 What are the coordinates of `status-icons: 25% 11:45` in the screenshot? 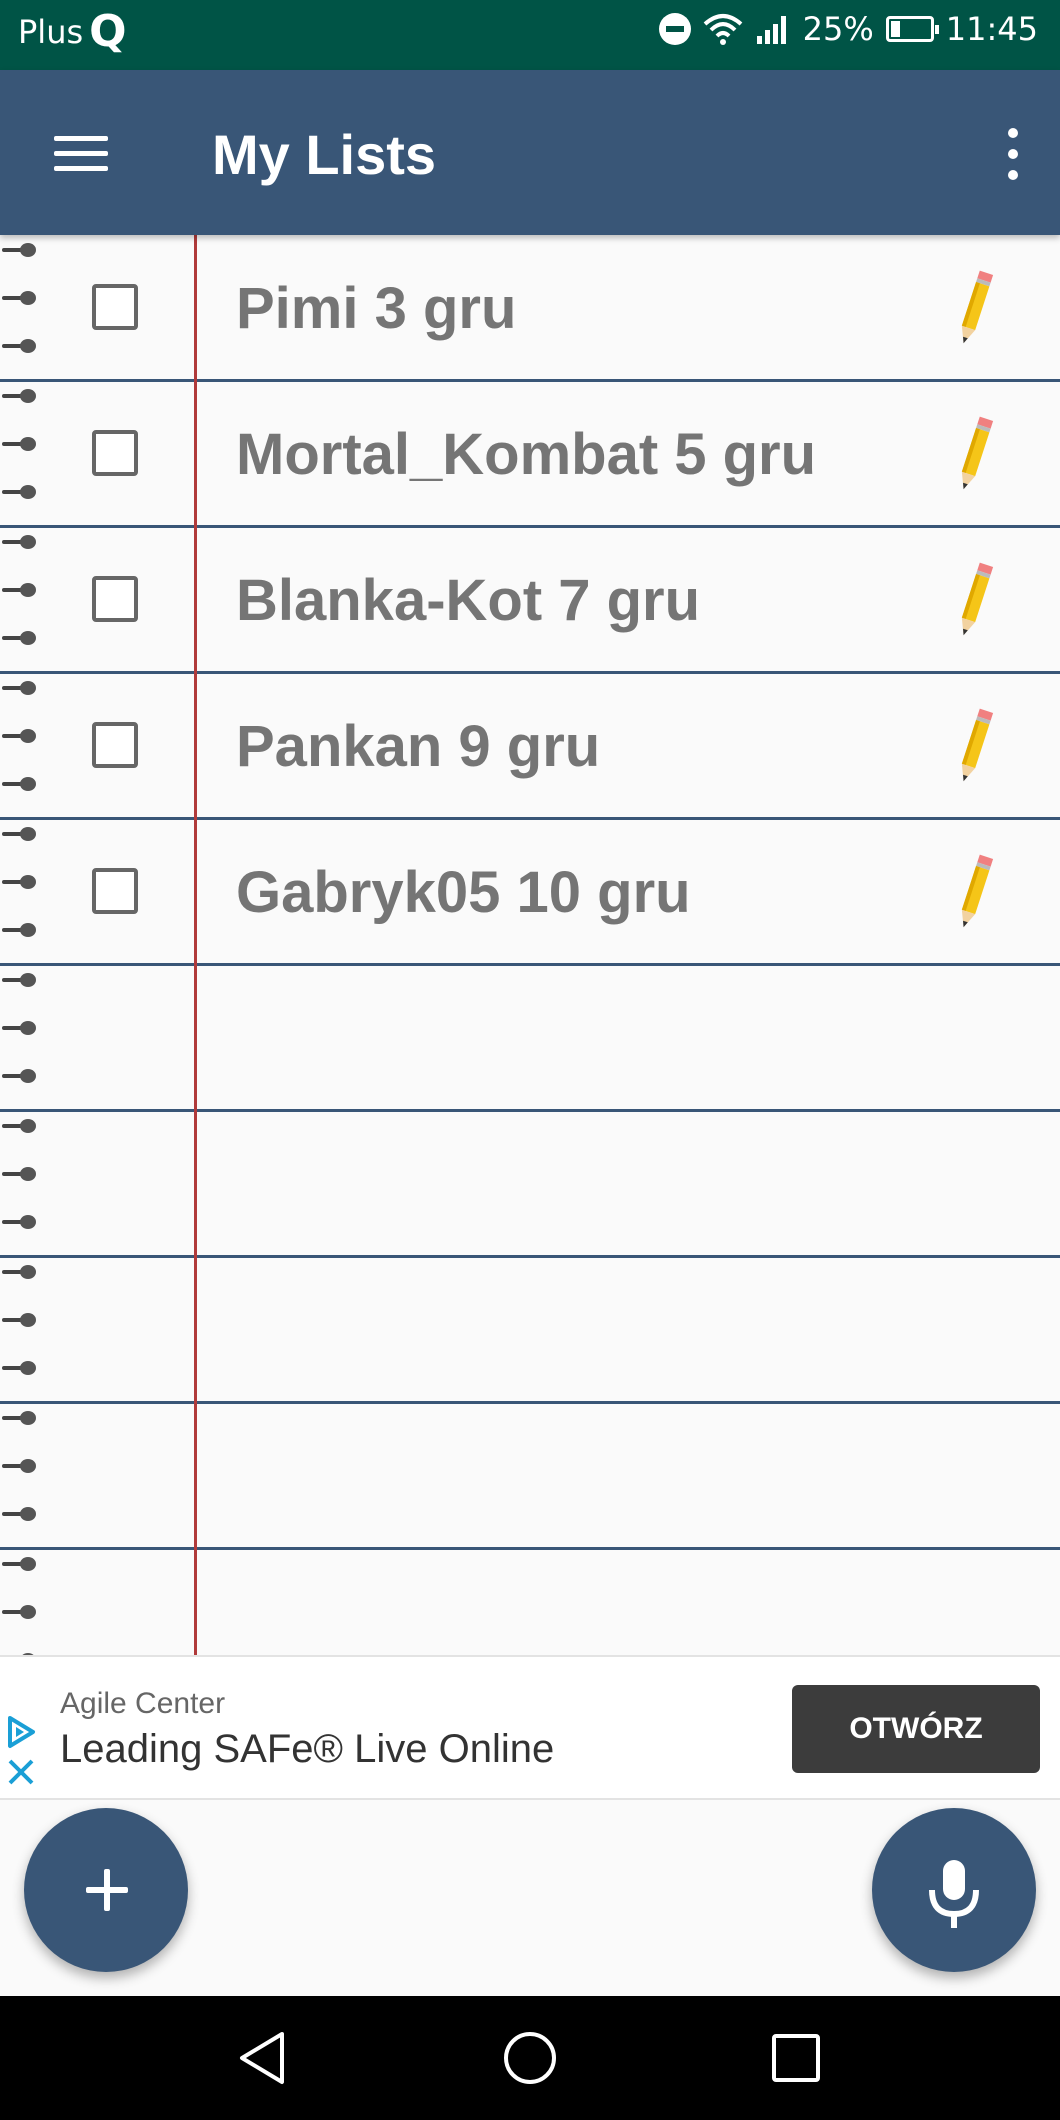 It's located at (848, 29).